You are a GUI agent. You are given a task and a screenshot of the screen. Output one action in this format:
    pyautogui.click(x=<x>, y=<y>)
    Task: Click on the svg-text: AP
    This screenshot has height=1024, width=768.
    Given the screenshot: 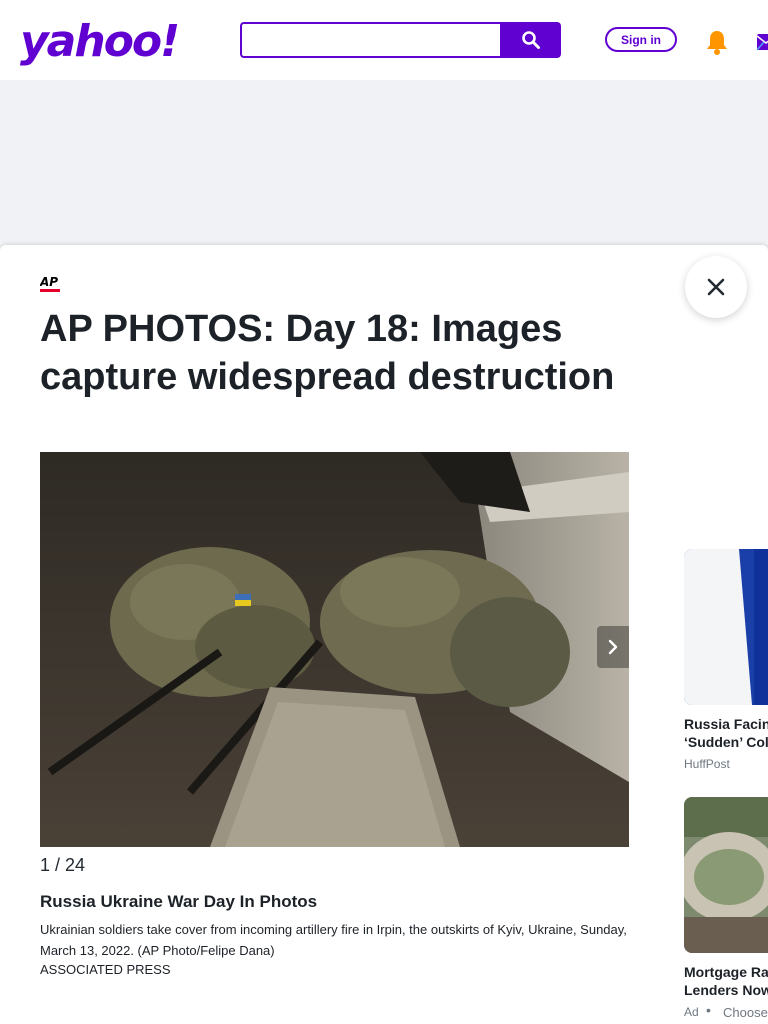 What is the action you would take?
    pyautogui.click(x=49, y=282)
    